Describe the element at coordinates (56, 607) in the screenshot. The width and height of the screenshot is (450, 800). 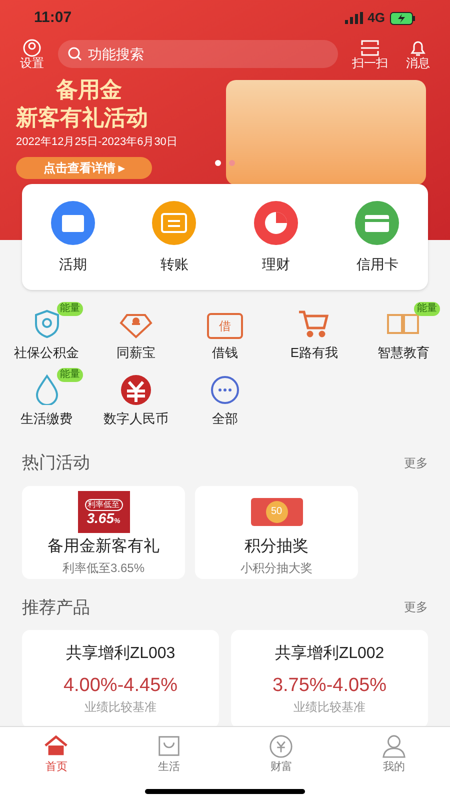
I see `section-title: 推荐产品` at that location.